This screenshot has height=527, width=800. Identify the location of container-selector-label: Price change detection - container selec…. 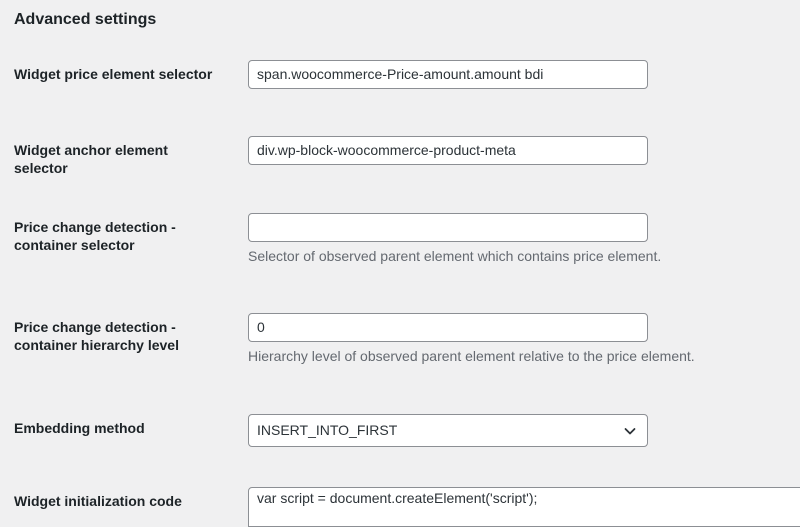
(95, 236).